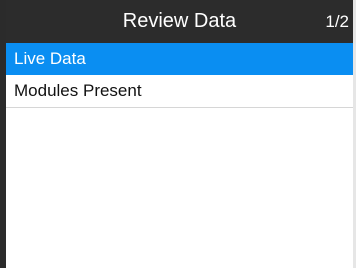 The image size is (356, 268). What do you see at coordinates (179, 91) in the screenshot?
I see `menu-item-modules-present: Modules Present` at bounding box center [179, 91].